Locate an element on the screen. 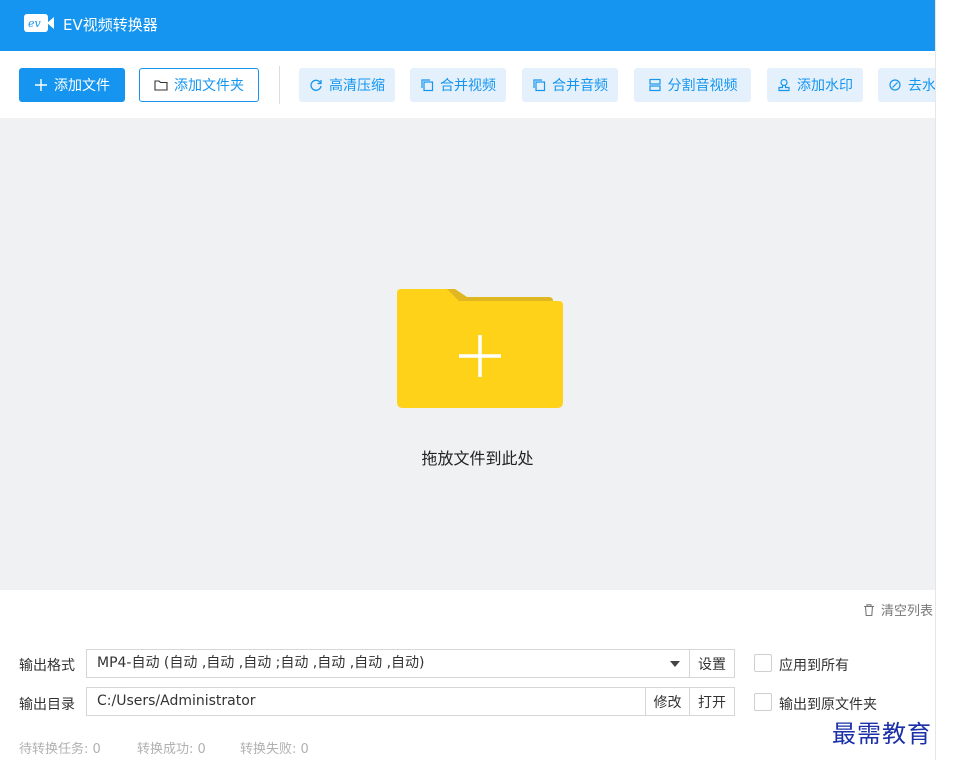 This screenshot has width=955, height=760. add-folder-button: 添加文件夹 is located at coordinates (199, 85).